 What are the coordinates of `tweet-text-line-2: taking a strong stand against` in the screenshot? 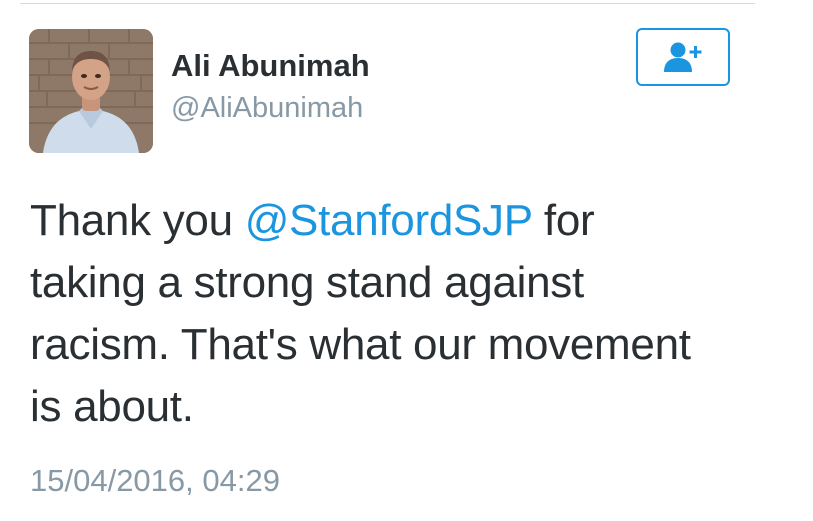 It's located at (307, 282).